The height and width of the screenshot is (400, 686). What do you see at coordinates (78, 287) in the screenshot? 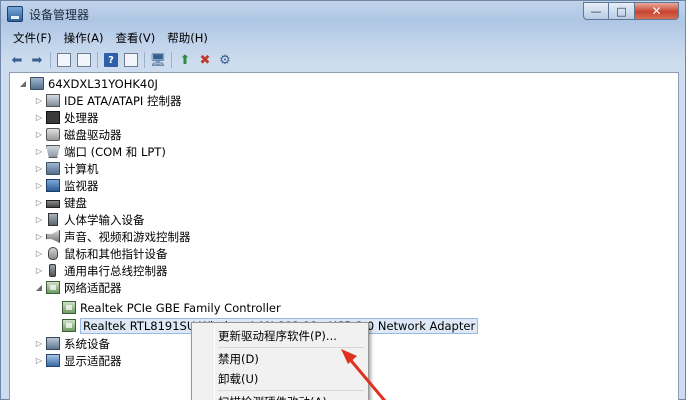
I see `tree-item-network: ◢ 网络适配器` at bounding box center [78, 287].